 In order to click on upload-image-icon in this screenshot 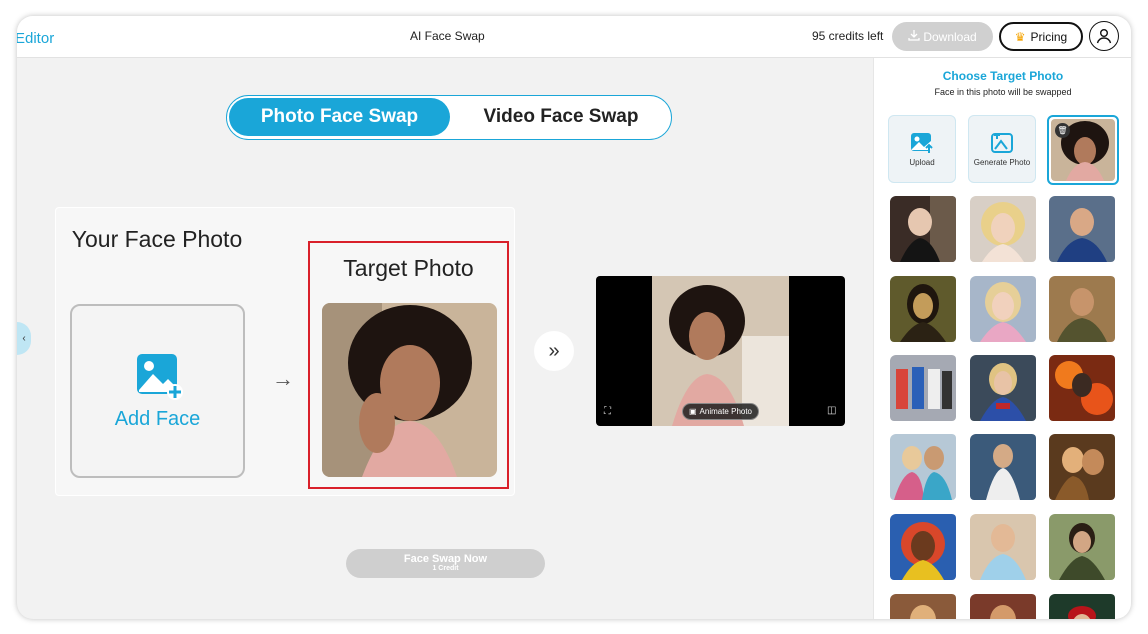, I will do `click(922, 142)`.